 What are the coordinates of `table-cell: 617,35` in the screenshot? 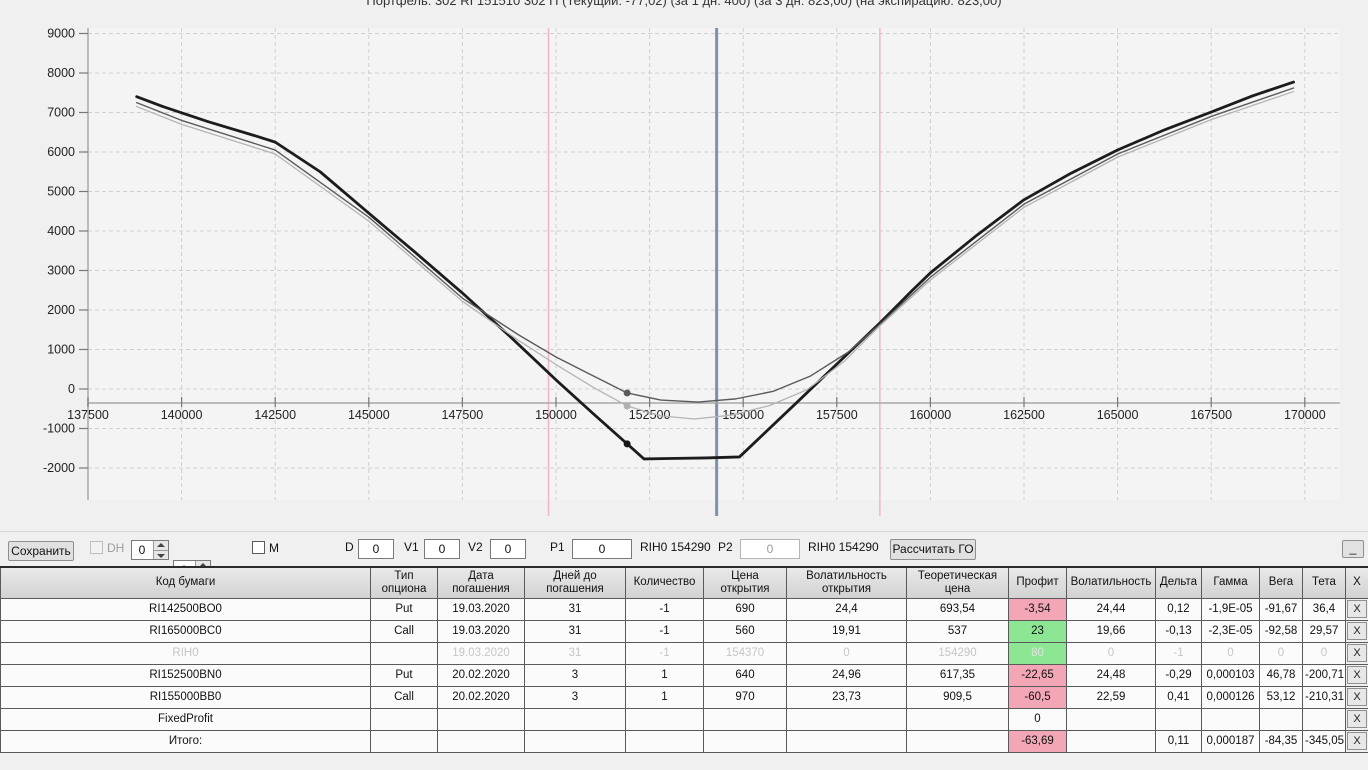 It's located at (957, 675).